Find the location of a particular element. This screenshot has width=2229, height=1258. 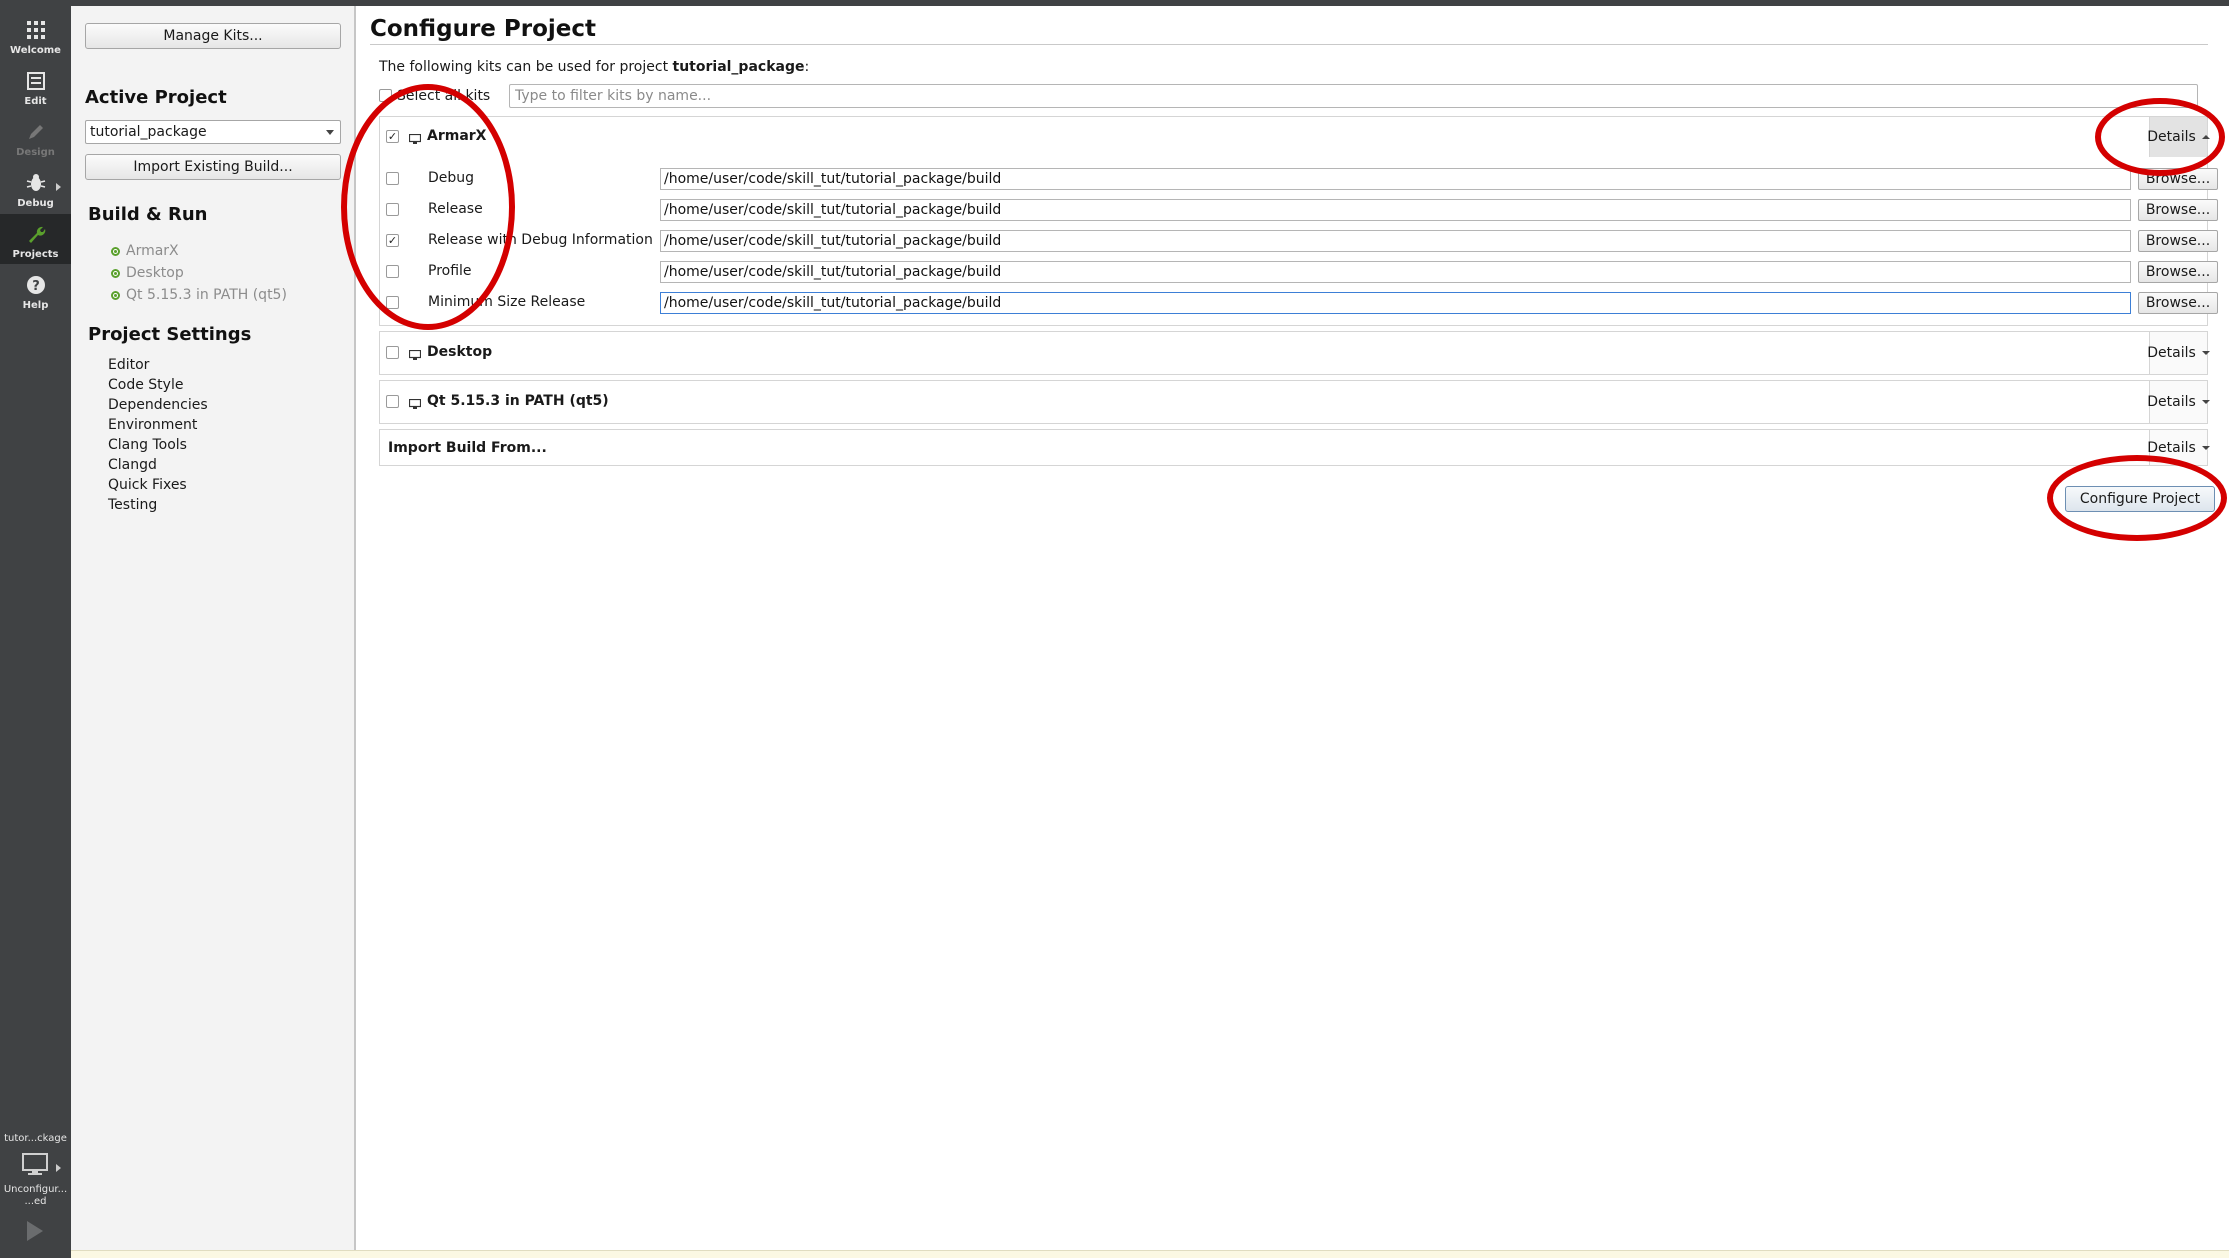

build-run-heading: Build & Run is located at coordinates (148, 214).